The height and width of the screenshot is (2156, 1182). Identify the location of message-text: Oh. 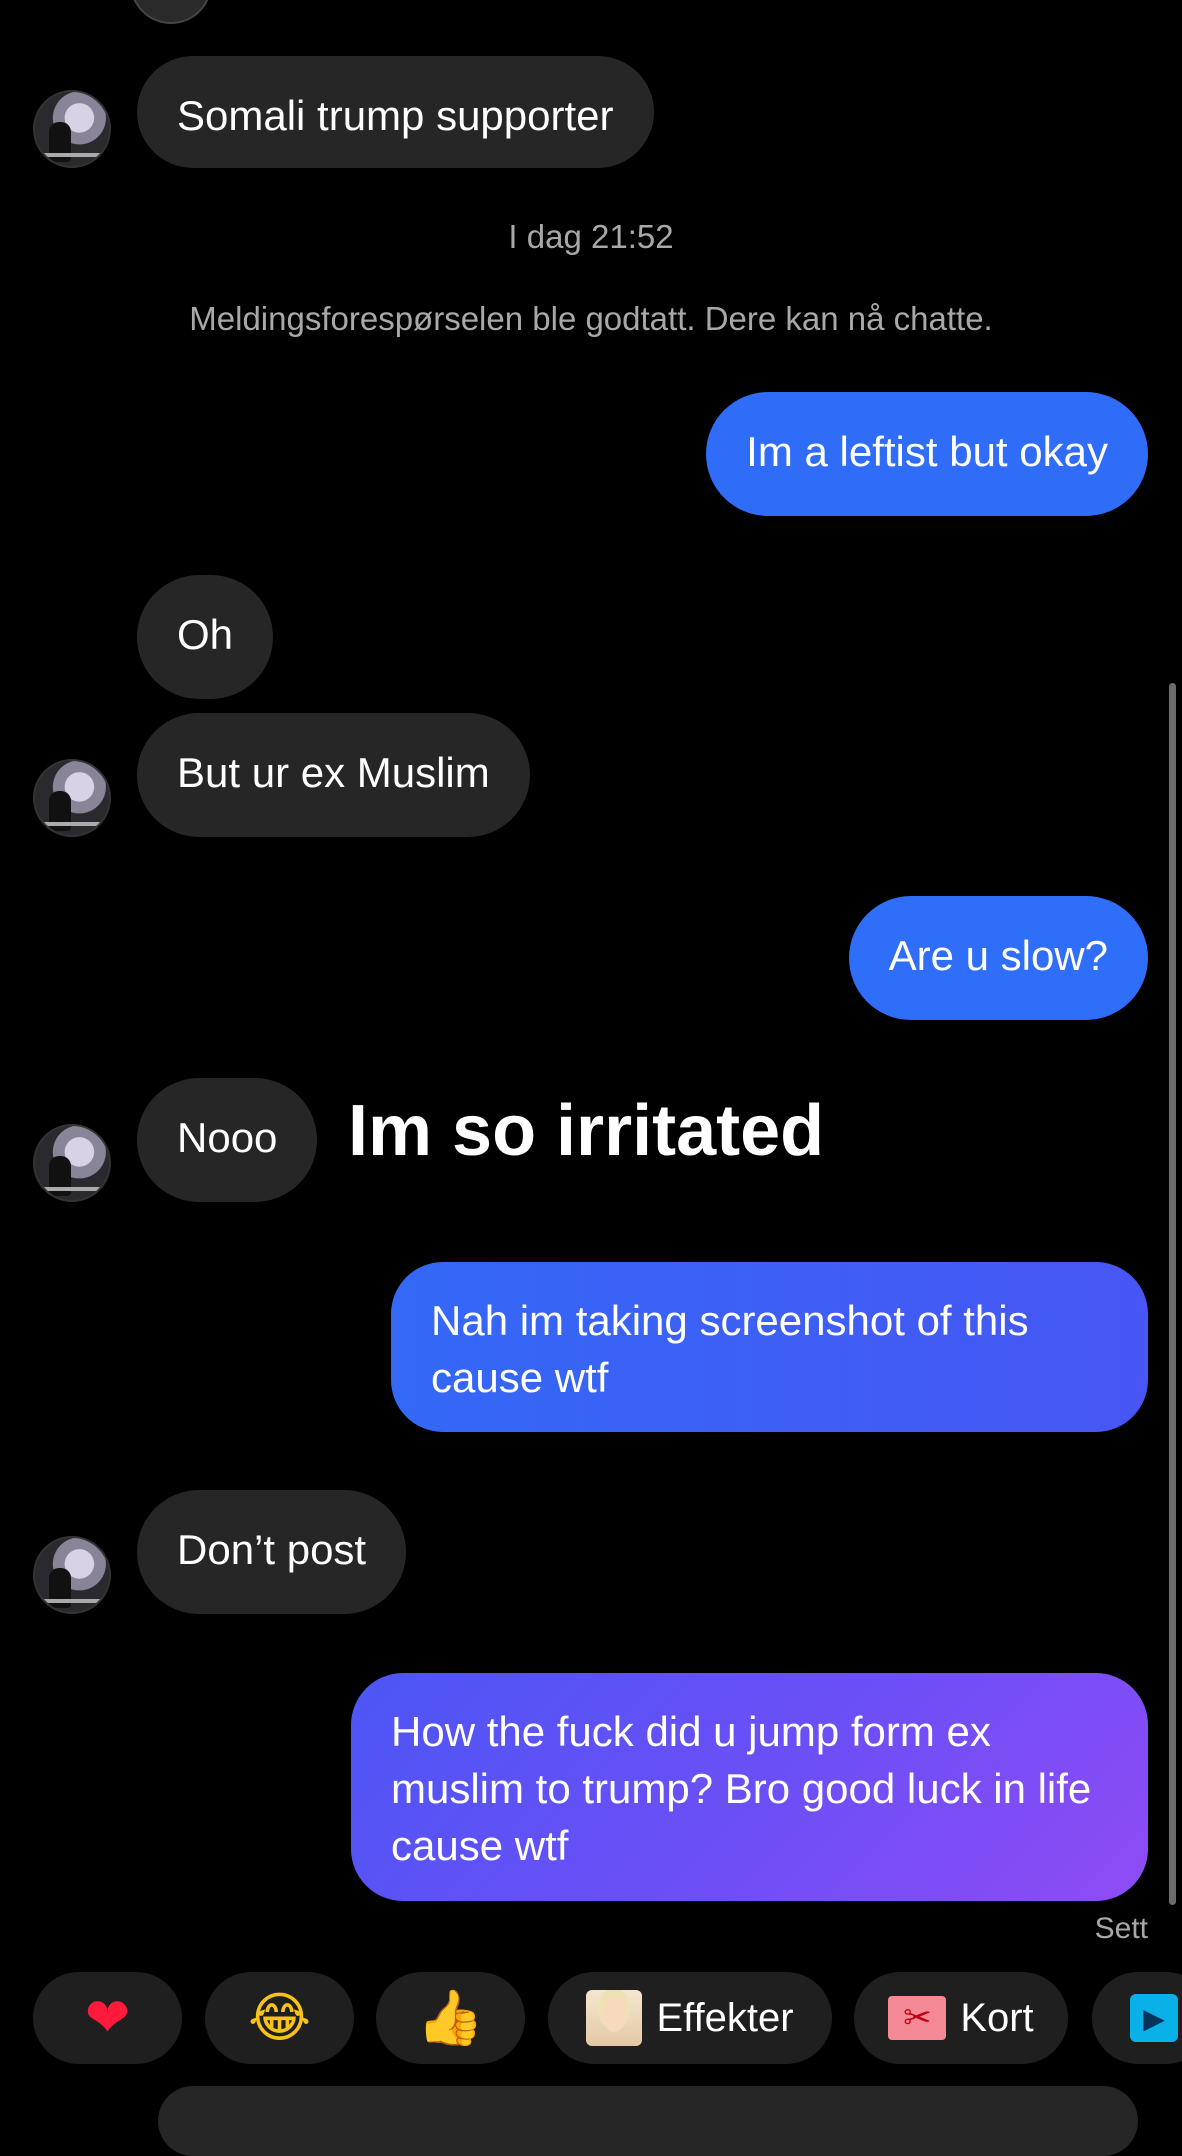
(205, 634).